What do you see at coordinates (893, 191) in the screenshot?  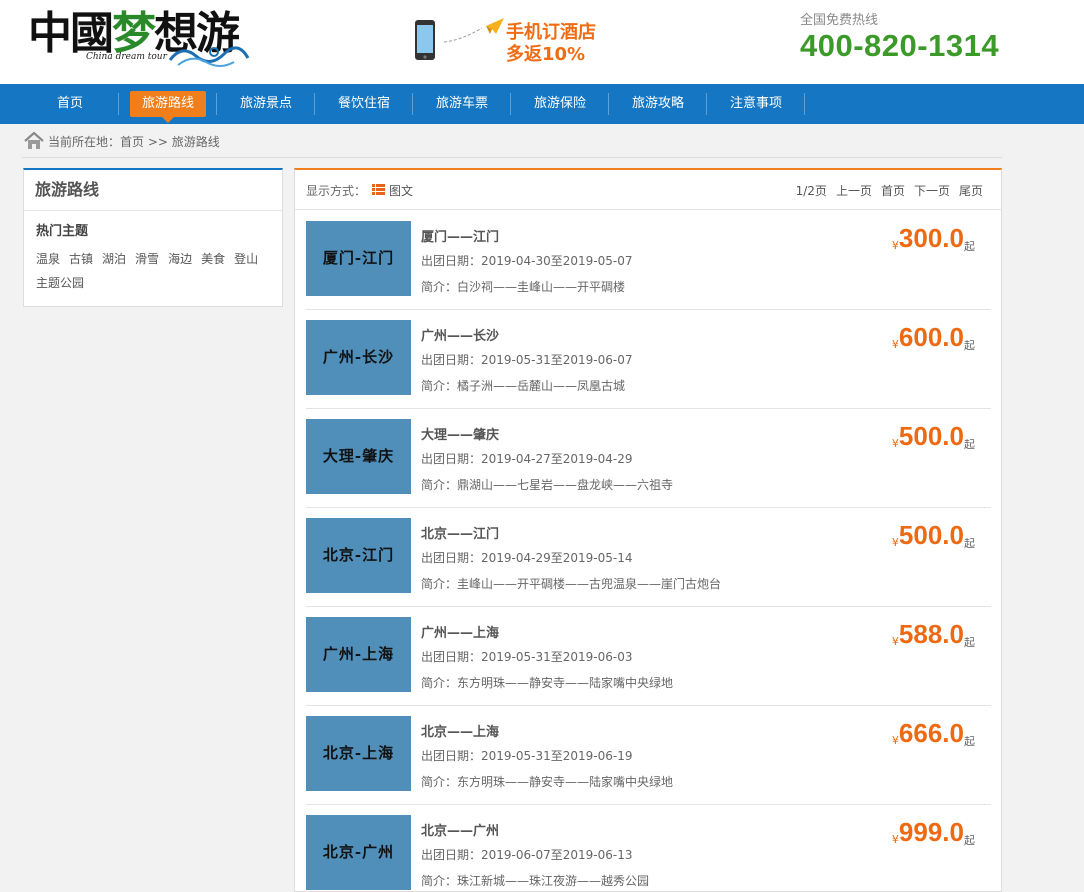 I see `first-page-link: 首页` at bounding box center [893, 191].